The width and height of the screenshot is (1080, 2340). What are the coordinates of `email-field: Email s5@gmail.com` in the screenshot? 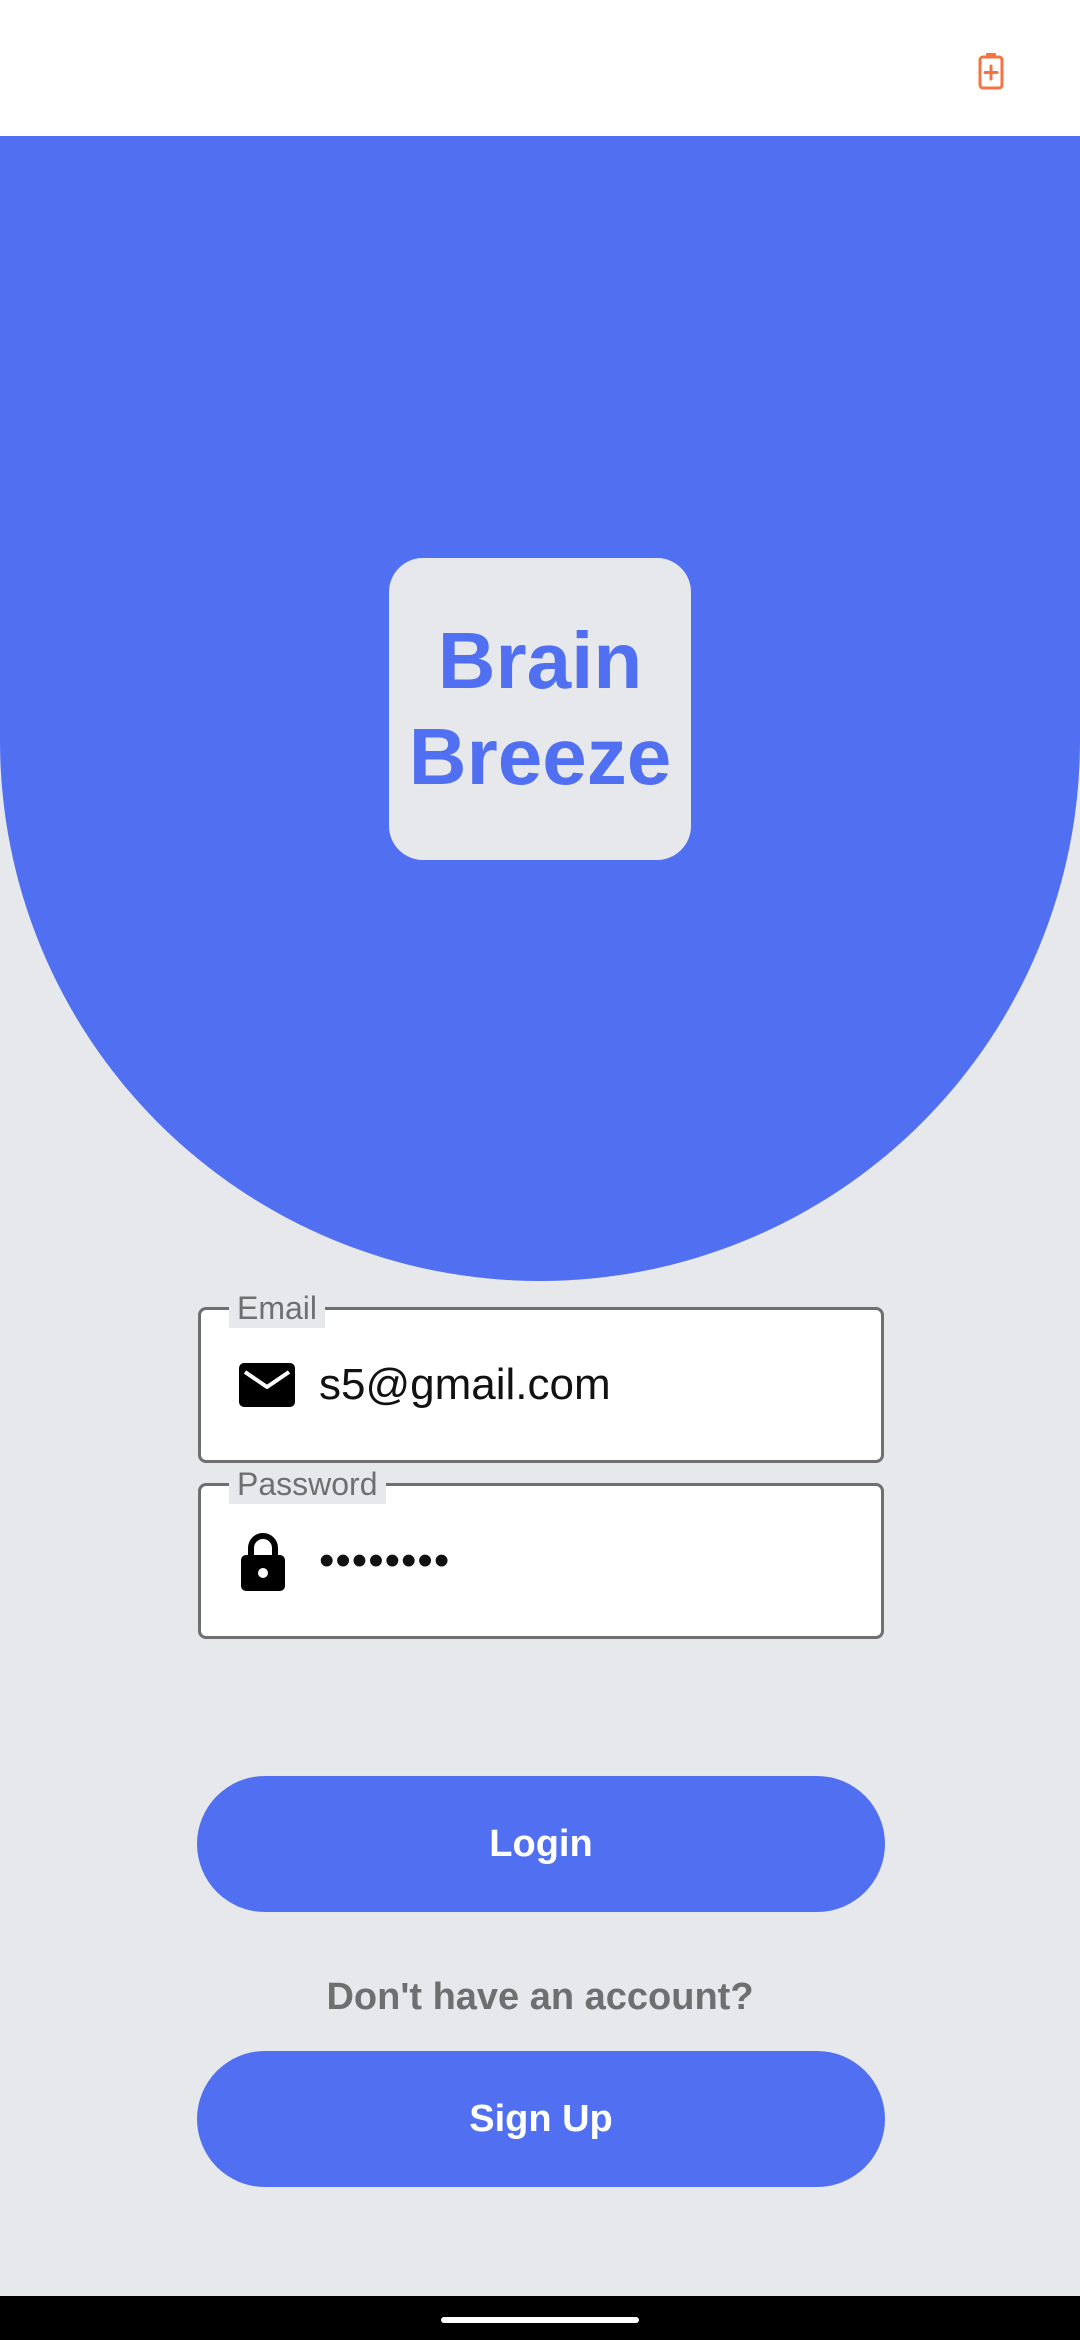 It's located at (541, 1375).